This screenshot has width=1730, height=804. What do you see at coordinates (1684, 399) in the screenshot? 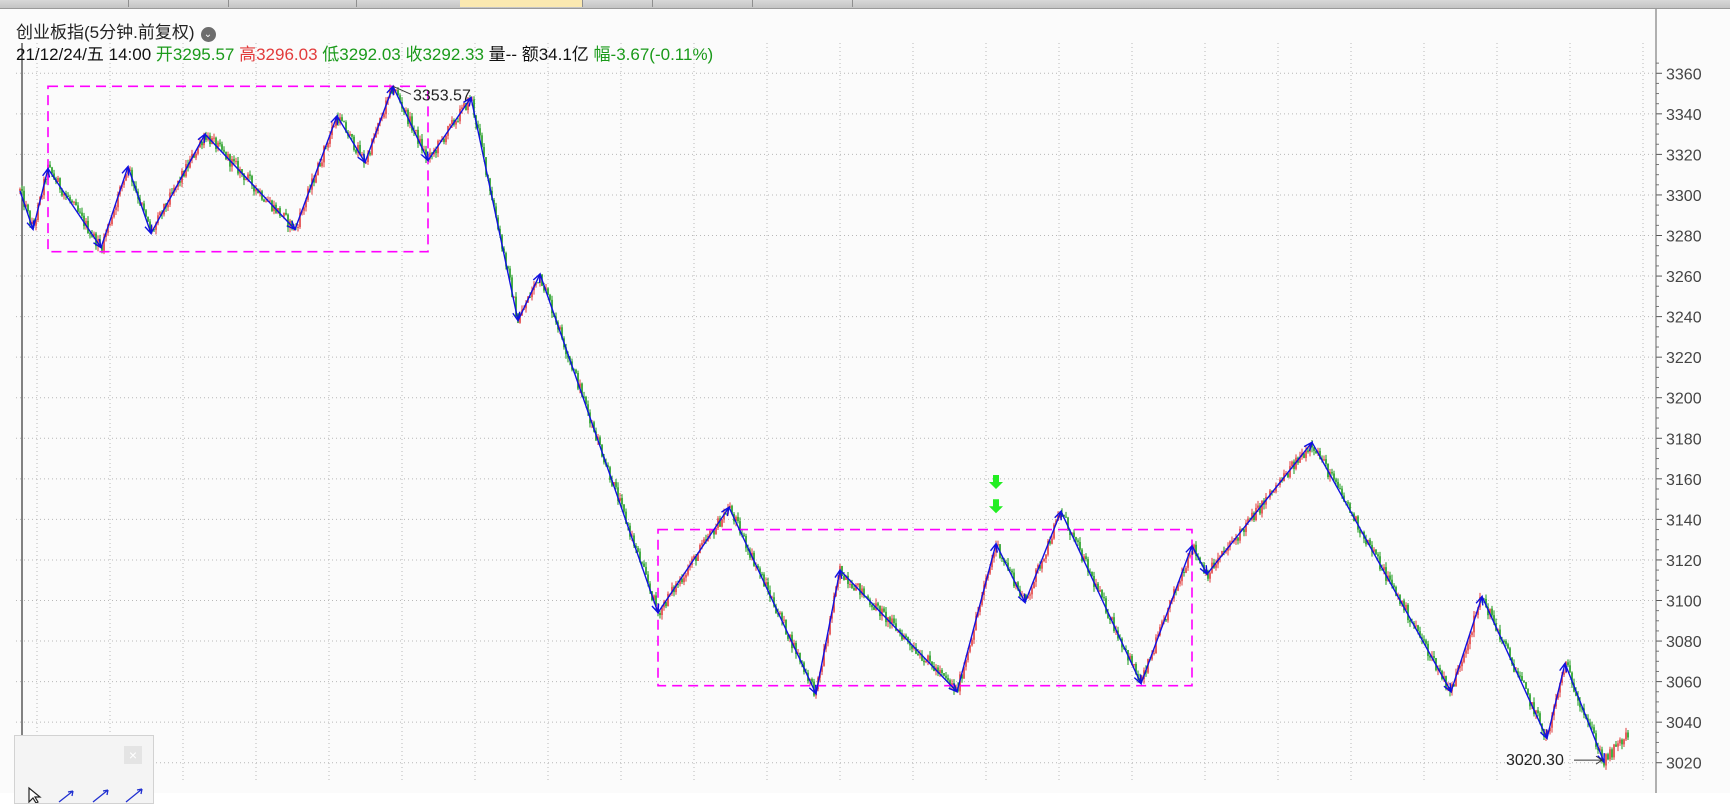
I see `y-axis-tick-label: 3200` at bounding box center [1684, 399].